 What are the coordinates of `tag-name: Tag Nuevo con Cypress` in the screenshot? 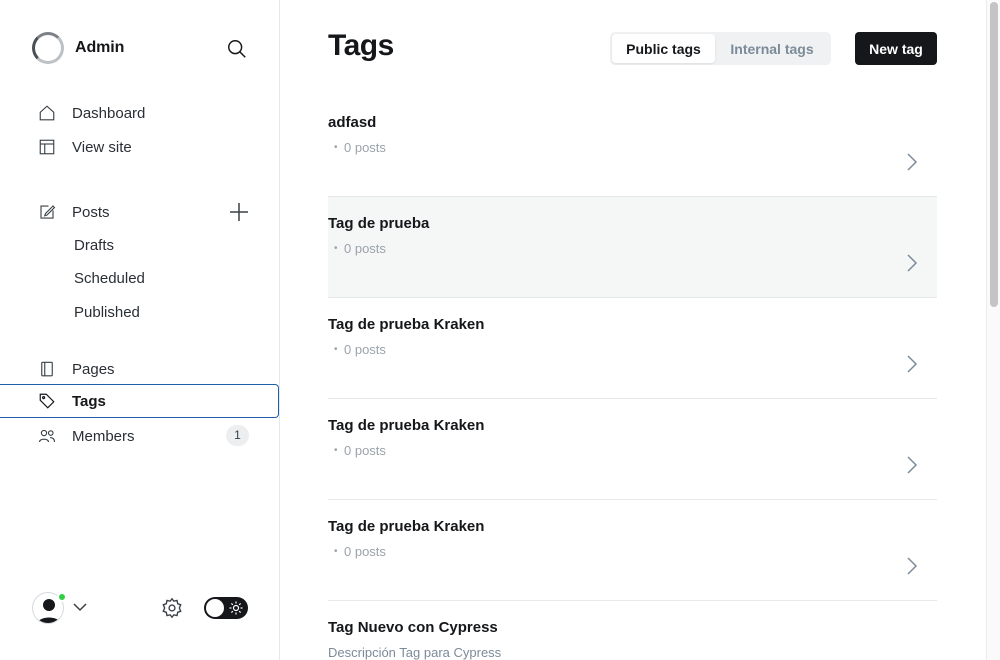 It's located at (413, 627).